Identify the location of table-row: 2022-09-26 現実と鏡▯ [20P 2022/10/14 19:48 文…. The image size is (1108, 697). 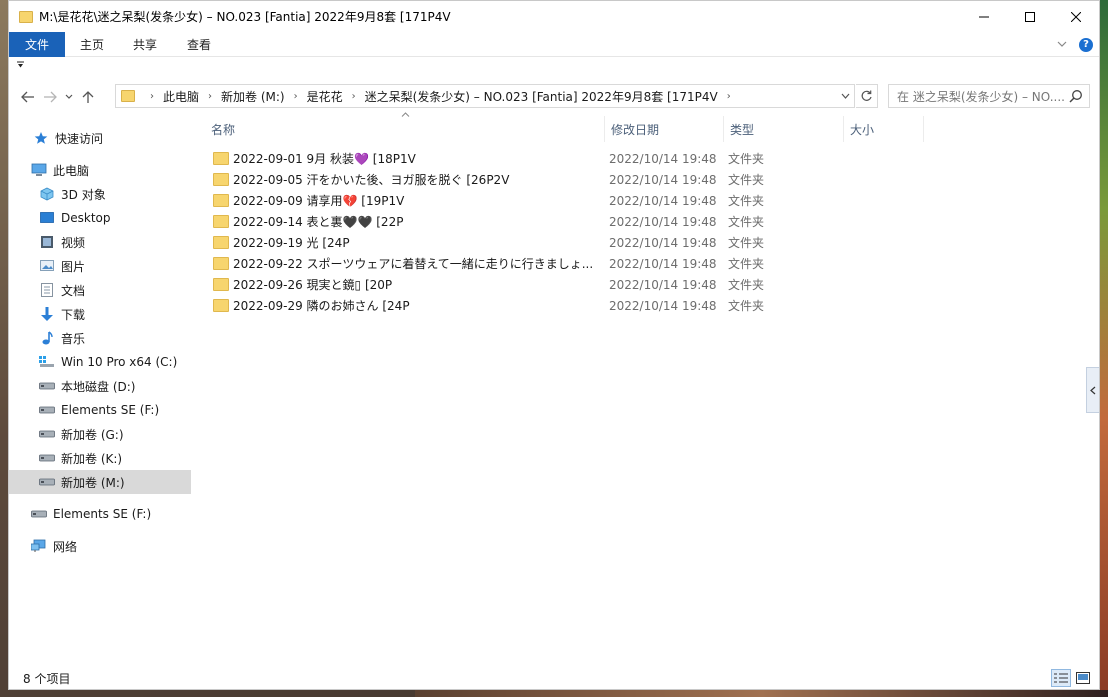
(565, 284).